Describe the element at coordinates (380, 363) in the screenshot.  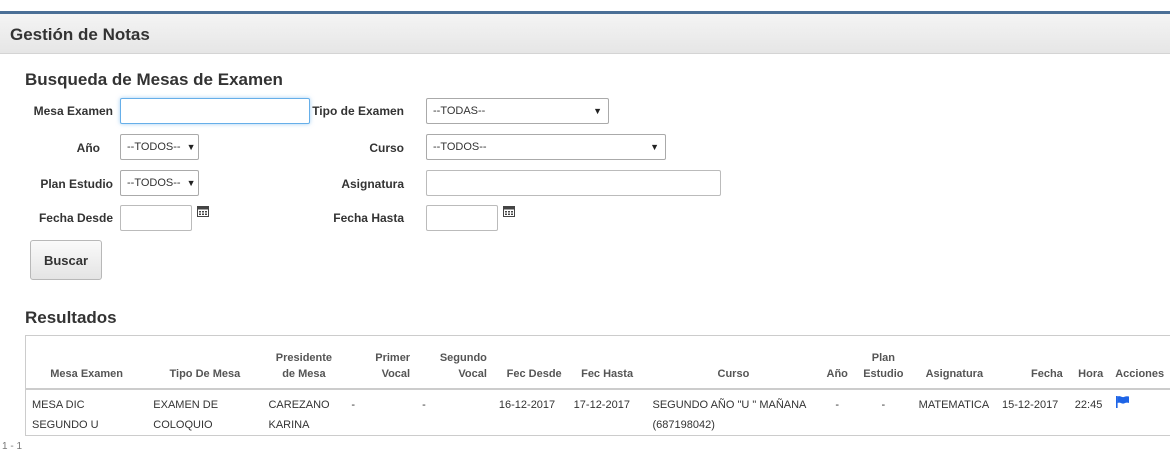
I see `col-primer-vocal: Primer Vocal` at that location.